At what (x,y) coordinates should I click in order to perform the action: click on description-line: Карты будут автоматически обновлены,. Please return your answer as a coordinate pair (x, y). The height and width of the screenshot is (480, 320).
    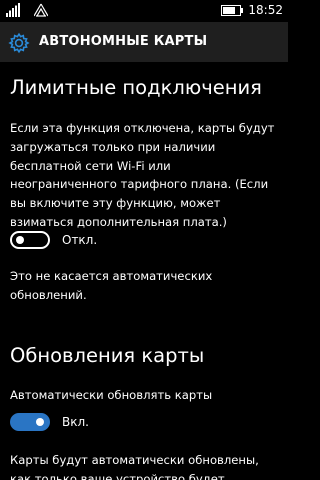
    Looking at the image, I should click on (134, 460).